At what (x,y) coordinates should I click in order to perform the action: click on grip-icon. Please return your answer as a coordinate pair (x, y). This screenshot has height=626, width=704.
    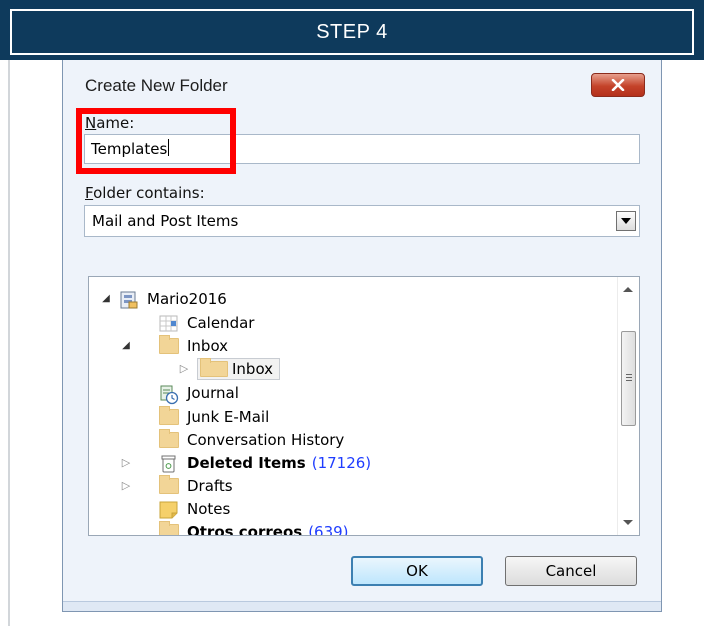
    Looking at the image, I should click on (629, 377).